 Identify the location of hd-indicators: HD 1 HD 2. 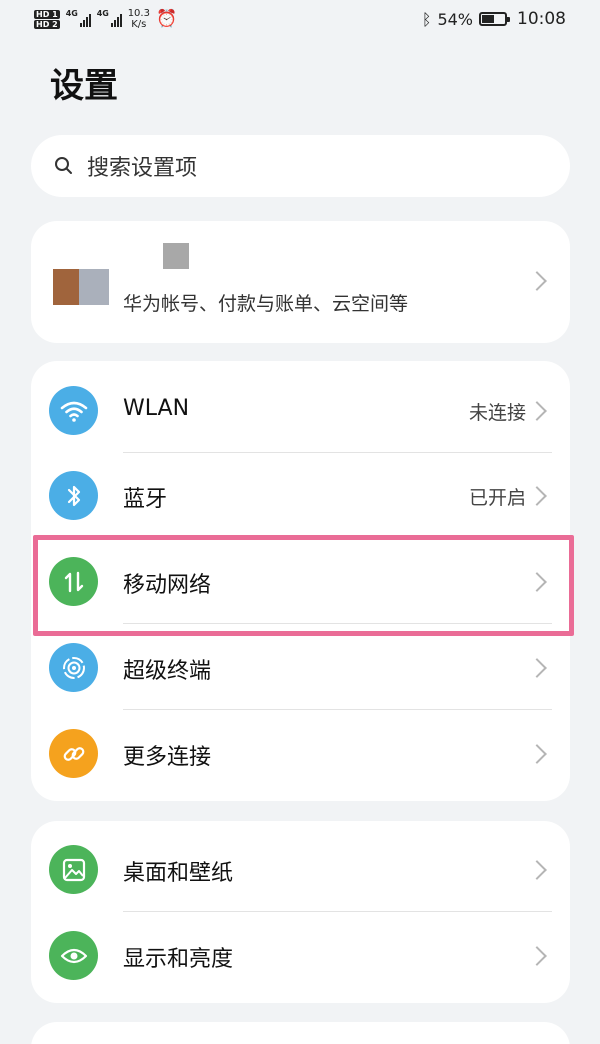
(47, 19).